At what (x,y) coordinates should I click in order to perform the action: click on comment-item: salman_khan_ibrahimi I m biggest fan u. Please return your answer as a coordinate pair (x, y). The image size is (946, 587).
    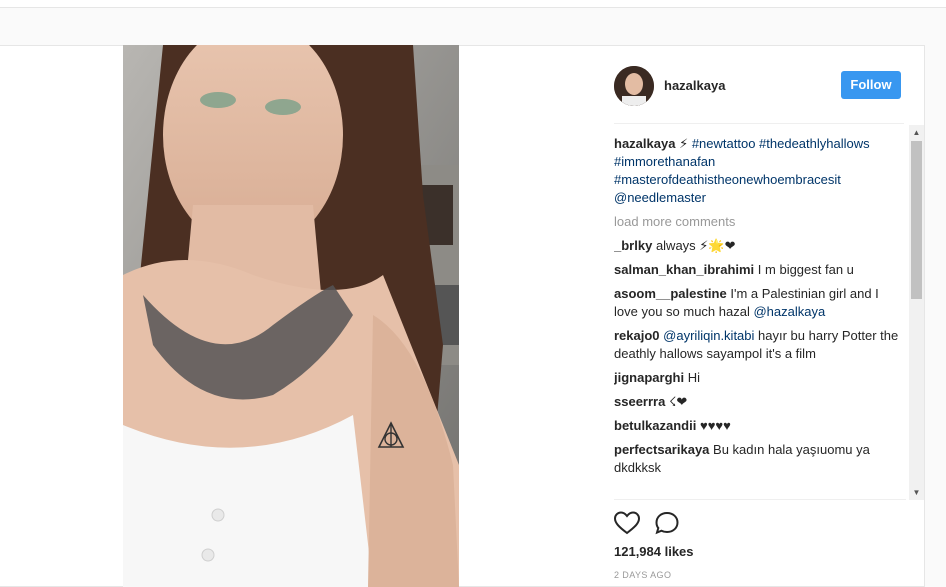
    Looking at the image, I should click on (760, 270).